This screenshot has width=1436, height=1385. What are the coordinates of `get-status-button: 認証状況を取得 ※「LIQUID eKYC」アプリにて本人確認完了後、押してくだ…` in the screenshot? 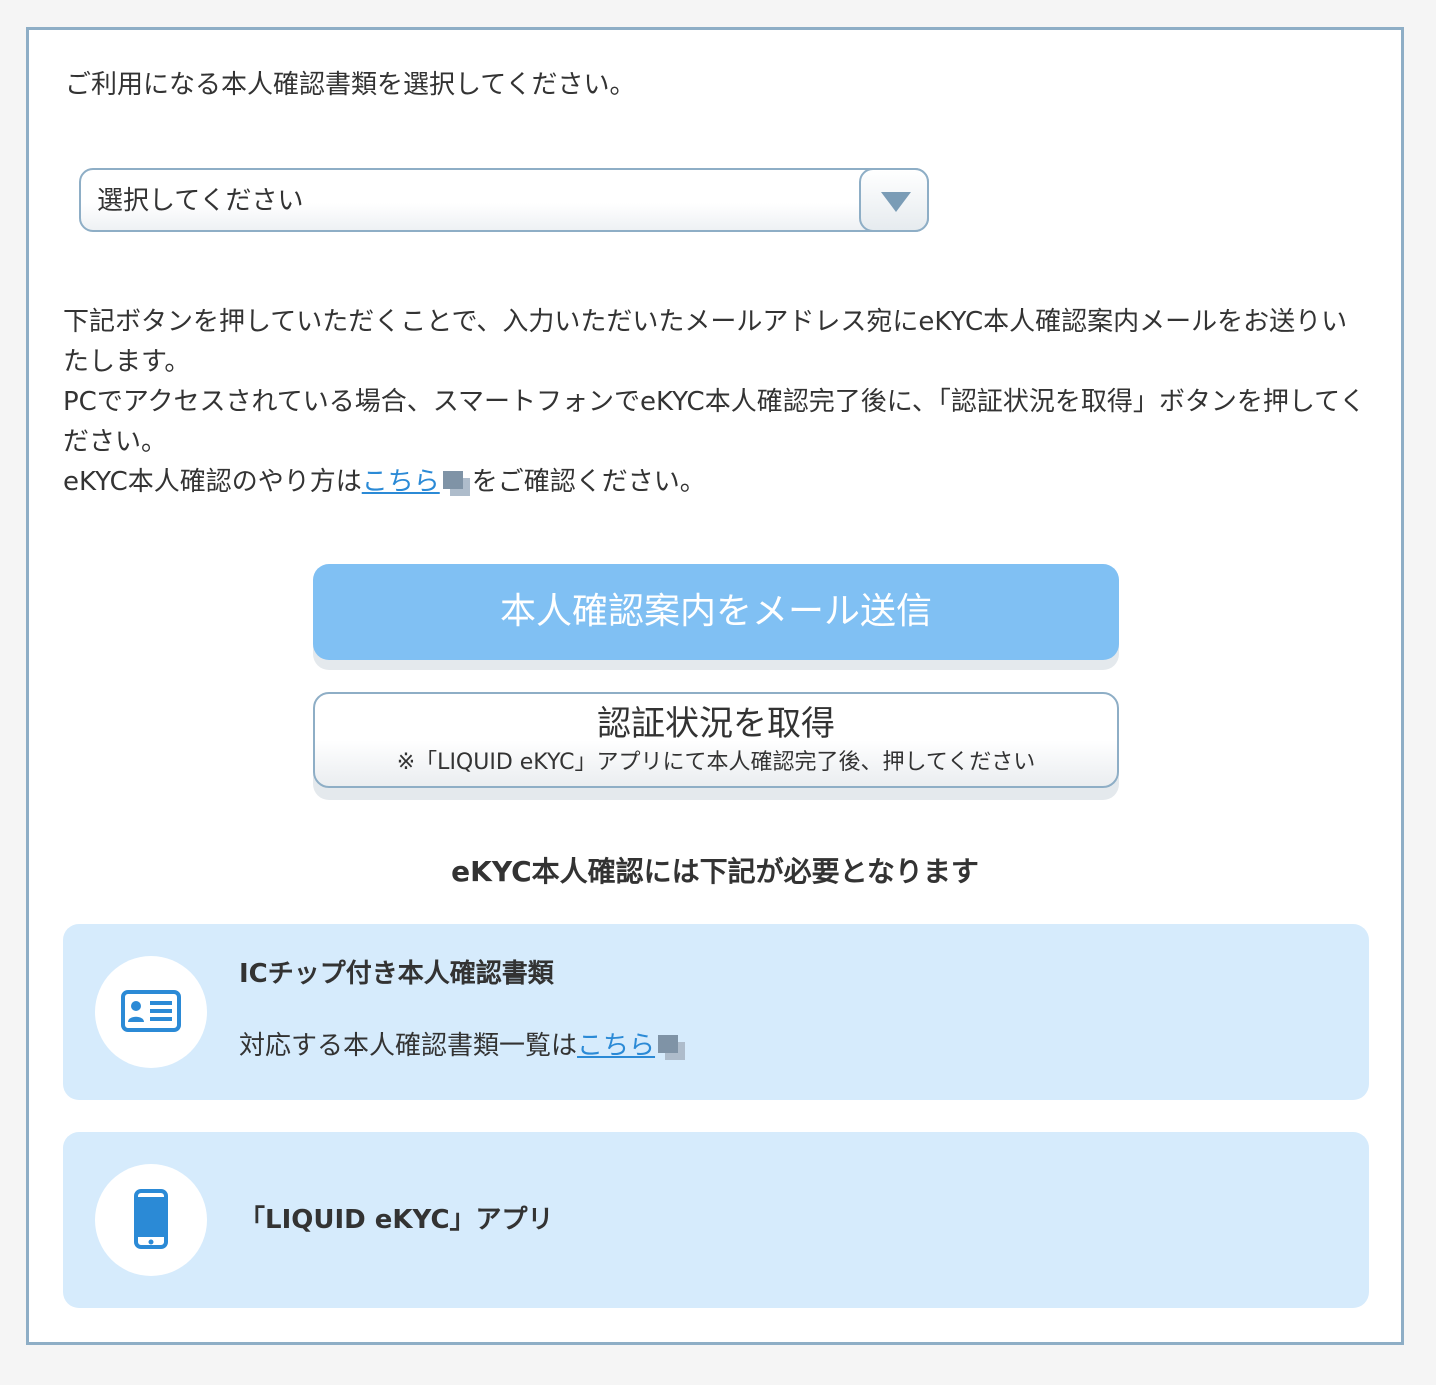 It's located at (716, 740).